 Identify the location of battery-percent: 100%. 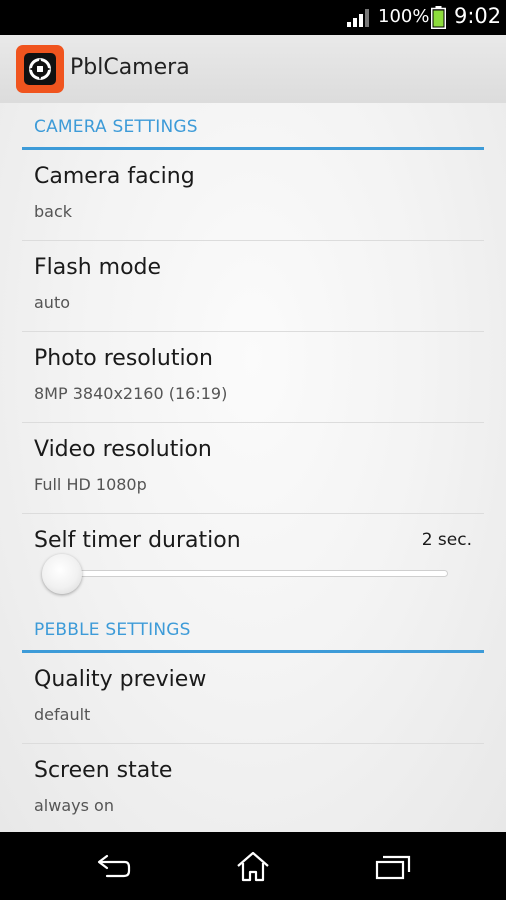
(404, 16).